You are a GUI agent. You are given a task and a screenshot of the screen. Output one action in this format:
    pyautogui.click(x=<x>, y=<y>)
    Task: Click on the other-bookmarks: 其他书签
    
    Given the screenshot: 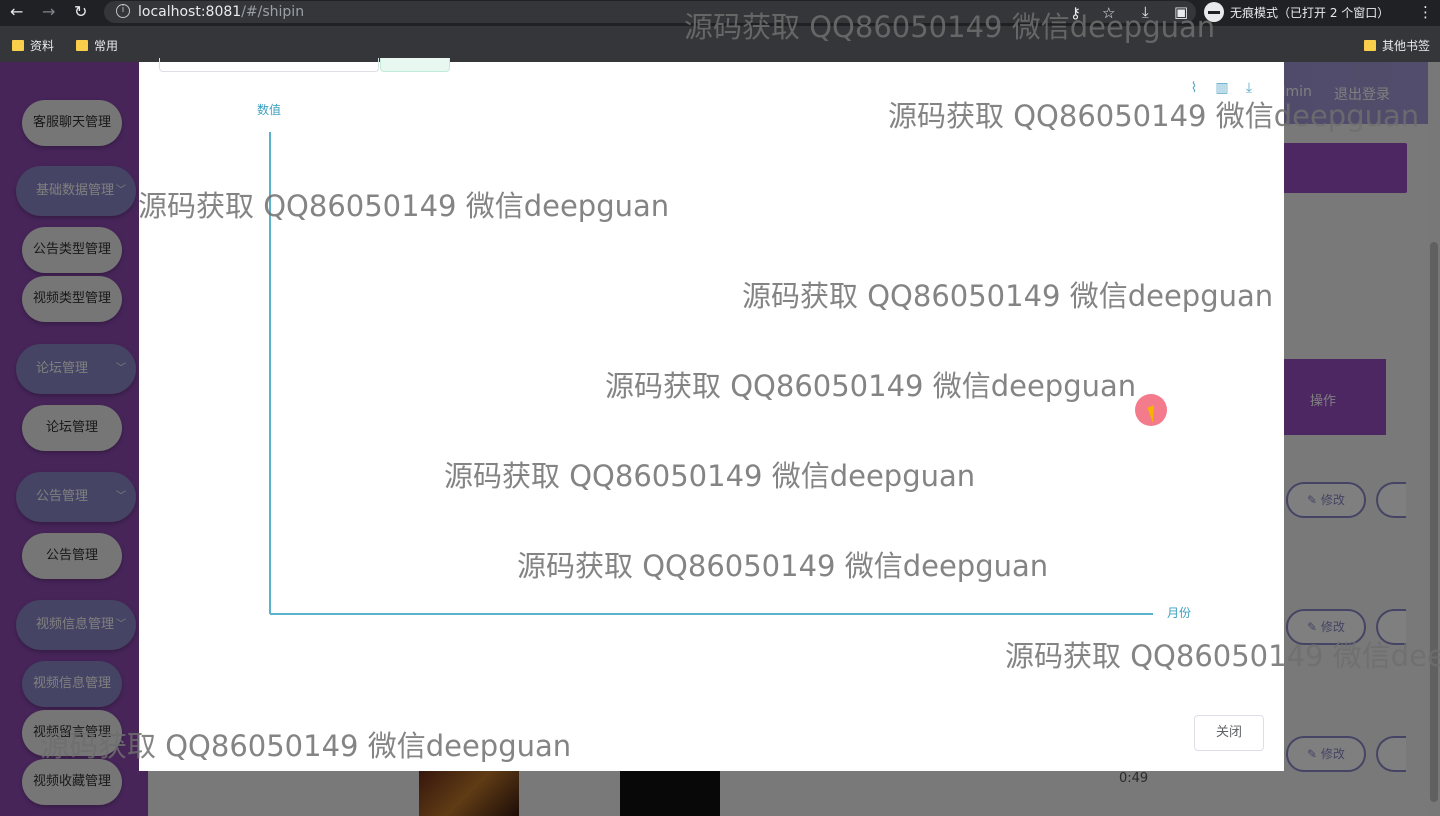 What is the action you would take?
    pyautogui.click(x=1397, y=45)
    